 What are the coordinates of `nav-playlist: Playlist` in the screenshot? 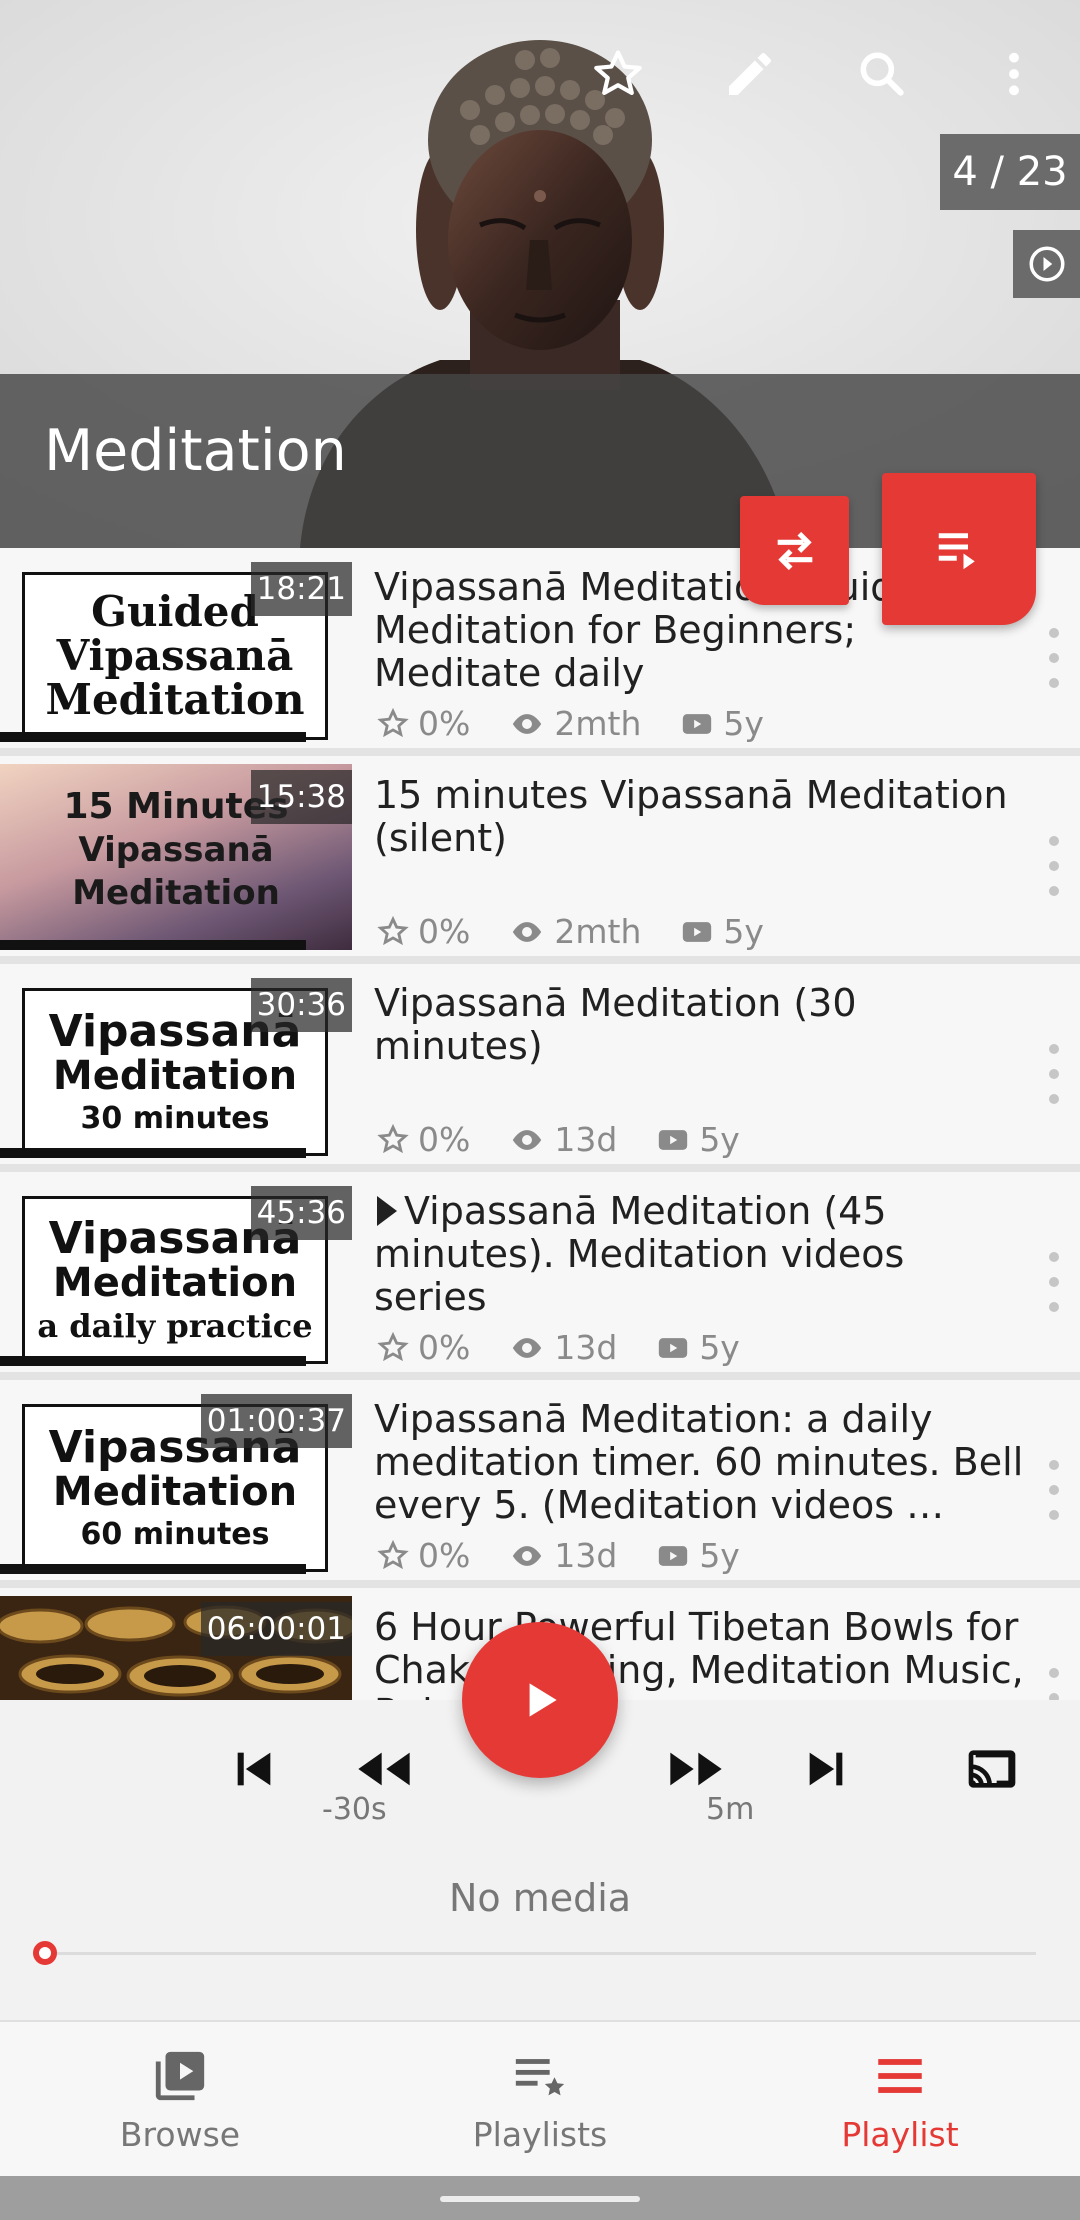 It's located at (900, 2100).